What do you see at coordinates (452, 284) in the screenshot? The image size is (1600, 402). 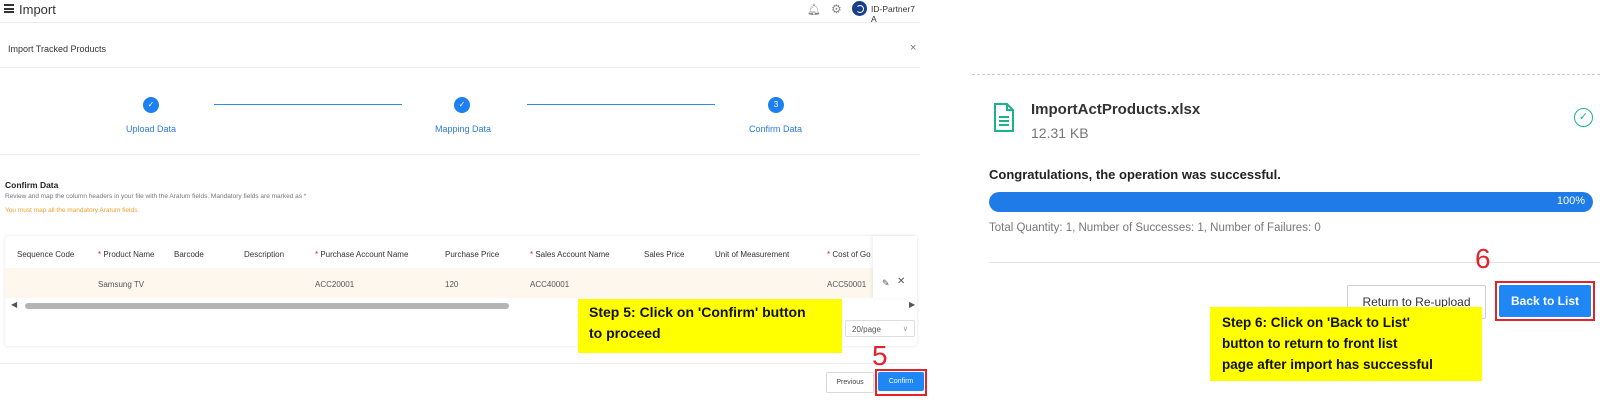 I see `table-cell: 120` at bounding box center [452, 284].